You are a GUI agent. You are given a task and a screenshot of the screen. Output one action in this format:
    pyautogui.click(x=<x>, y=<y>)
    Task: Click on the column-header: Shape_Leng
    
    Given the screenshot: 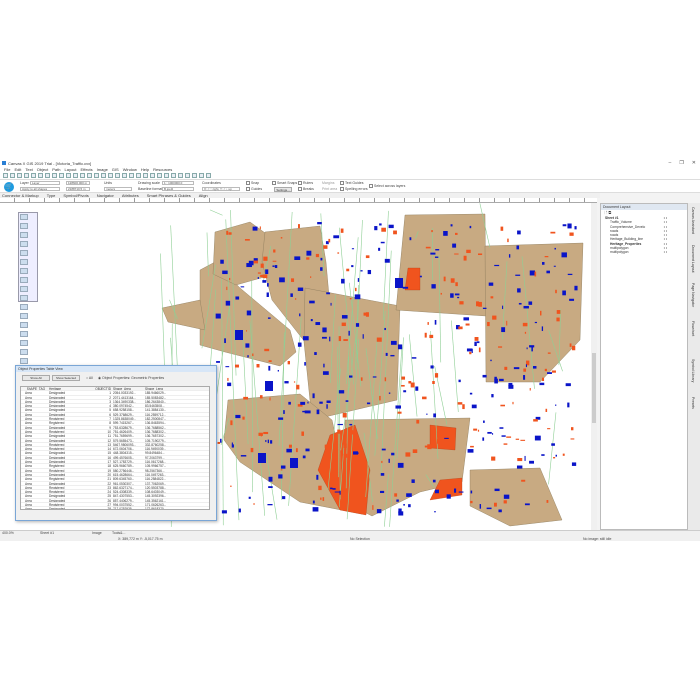 What is the action you would take?
    pyautogui.click(x=161, y=388)
    